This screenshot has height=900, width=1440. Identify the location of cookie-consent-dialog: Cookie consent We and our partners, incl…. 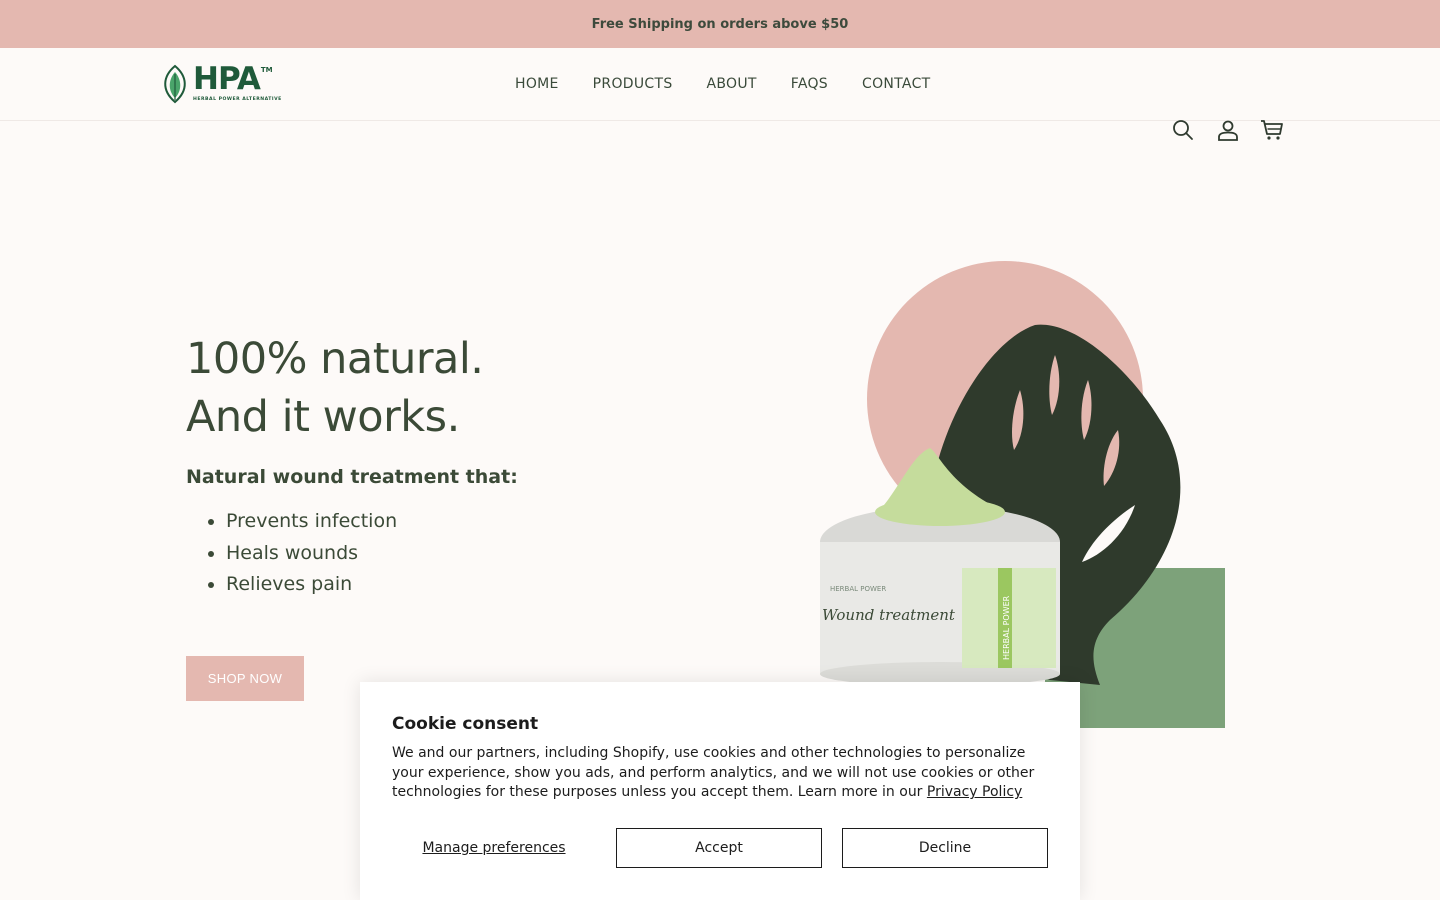
(720, 791).